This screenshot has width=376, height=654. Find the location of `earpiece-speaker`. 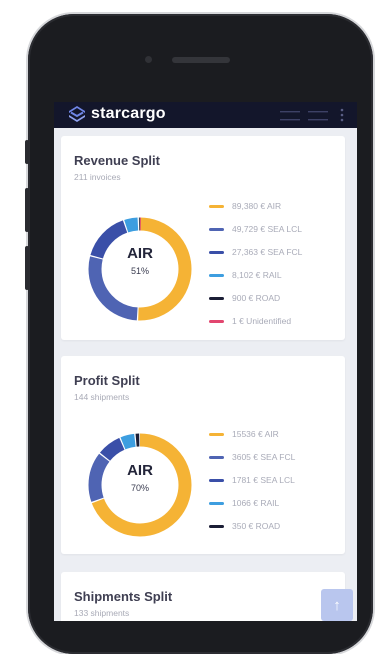

earpiece-speaker is located at coordinates (201, 60).